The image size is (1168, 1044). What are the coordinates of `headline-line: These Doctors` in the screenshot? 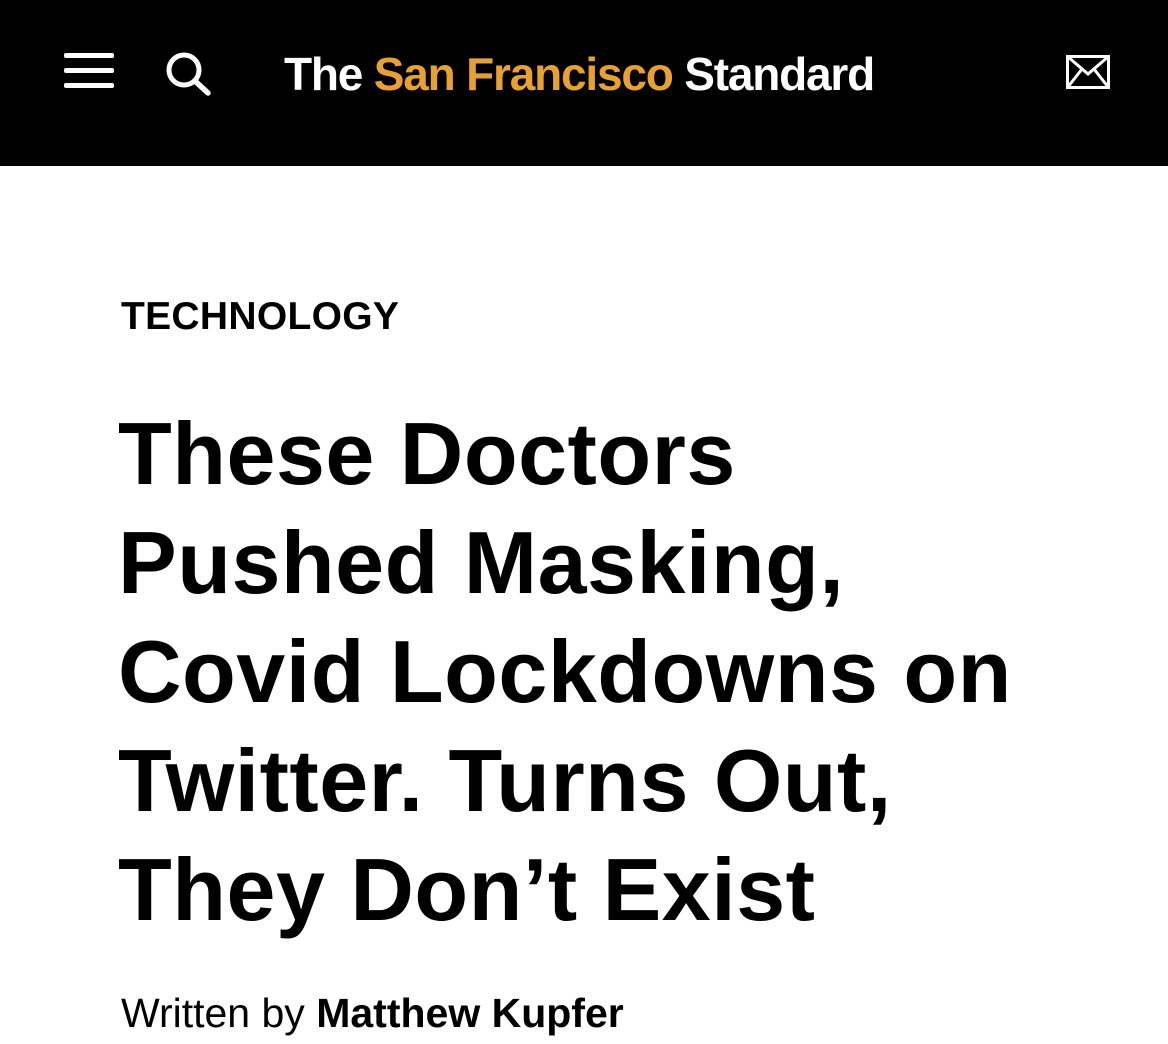 It's located at (427, 453).